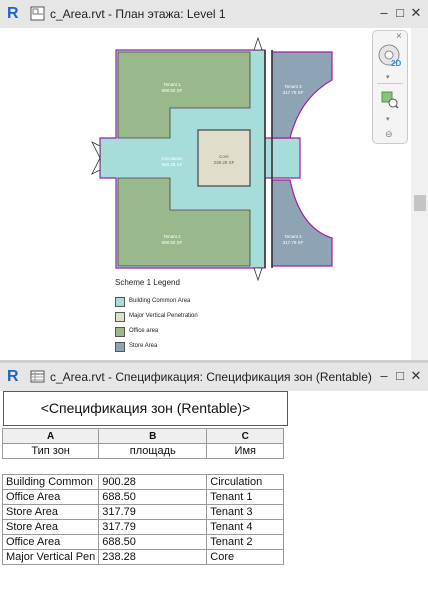 This screenshot has width=428, height=589. Describe the element at coordinates (172, 236) in the screenshot. I see `tag-tenant-2: Tenant 2` at that location.